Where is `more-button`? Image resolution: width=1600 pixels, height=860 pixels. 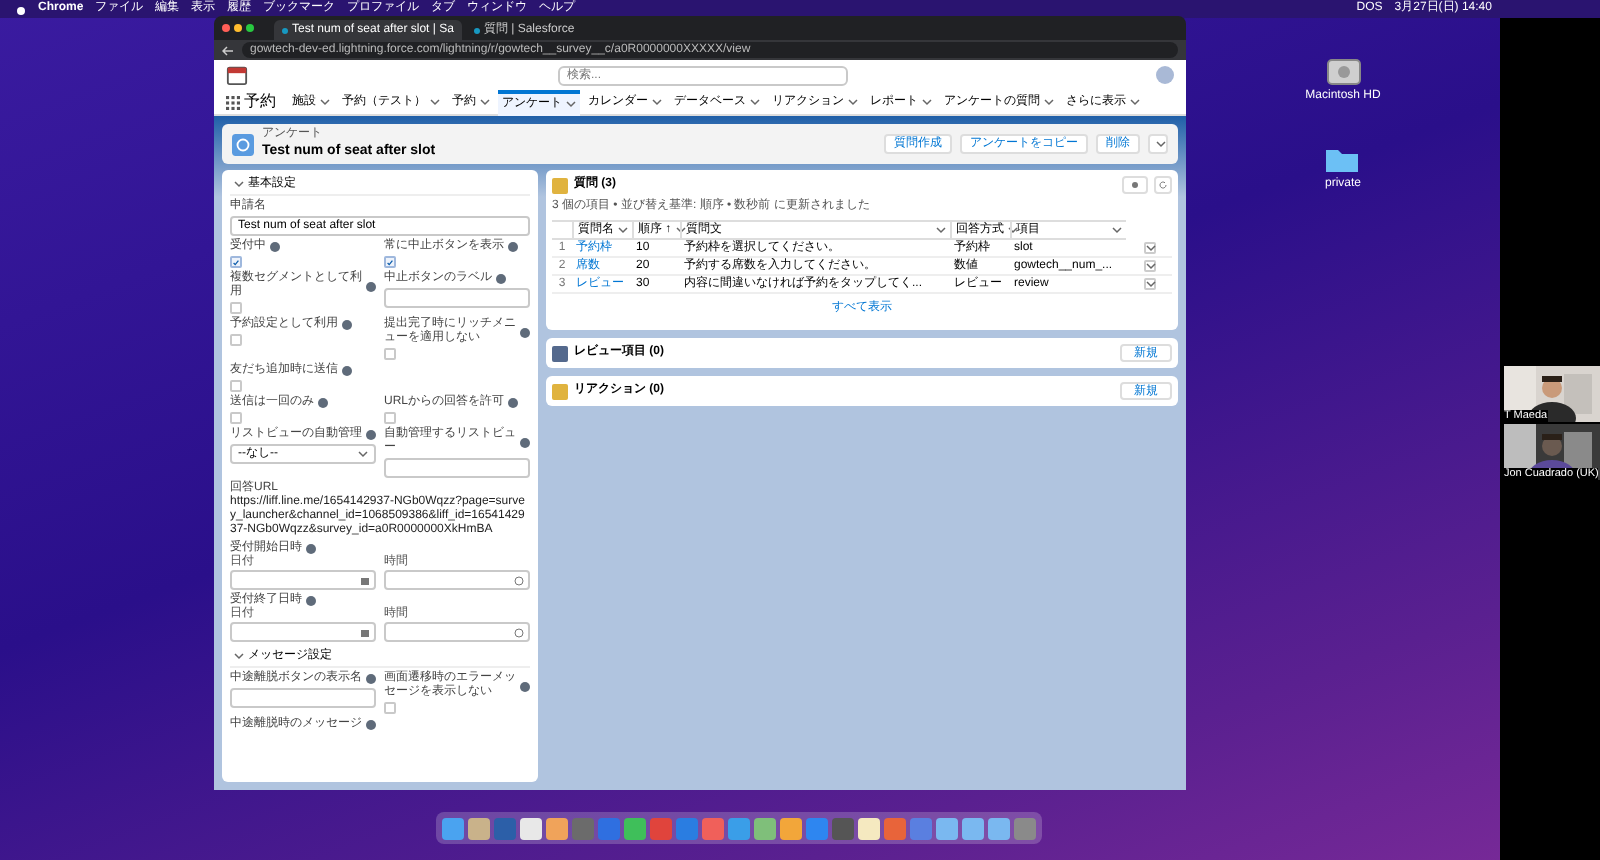 more-button is located at coordinates (1158, 144).